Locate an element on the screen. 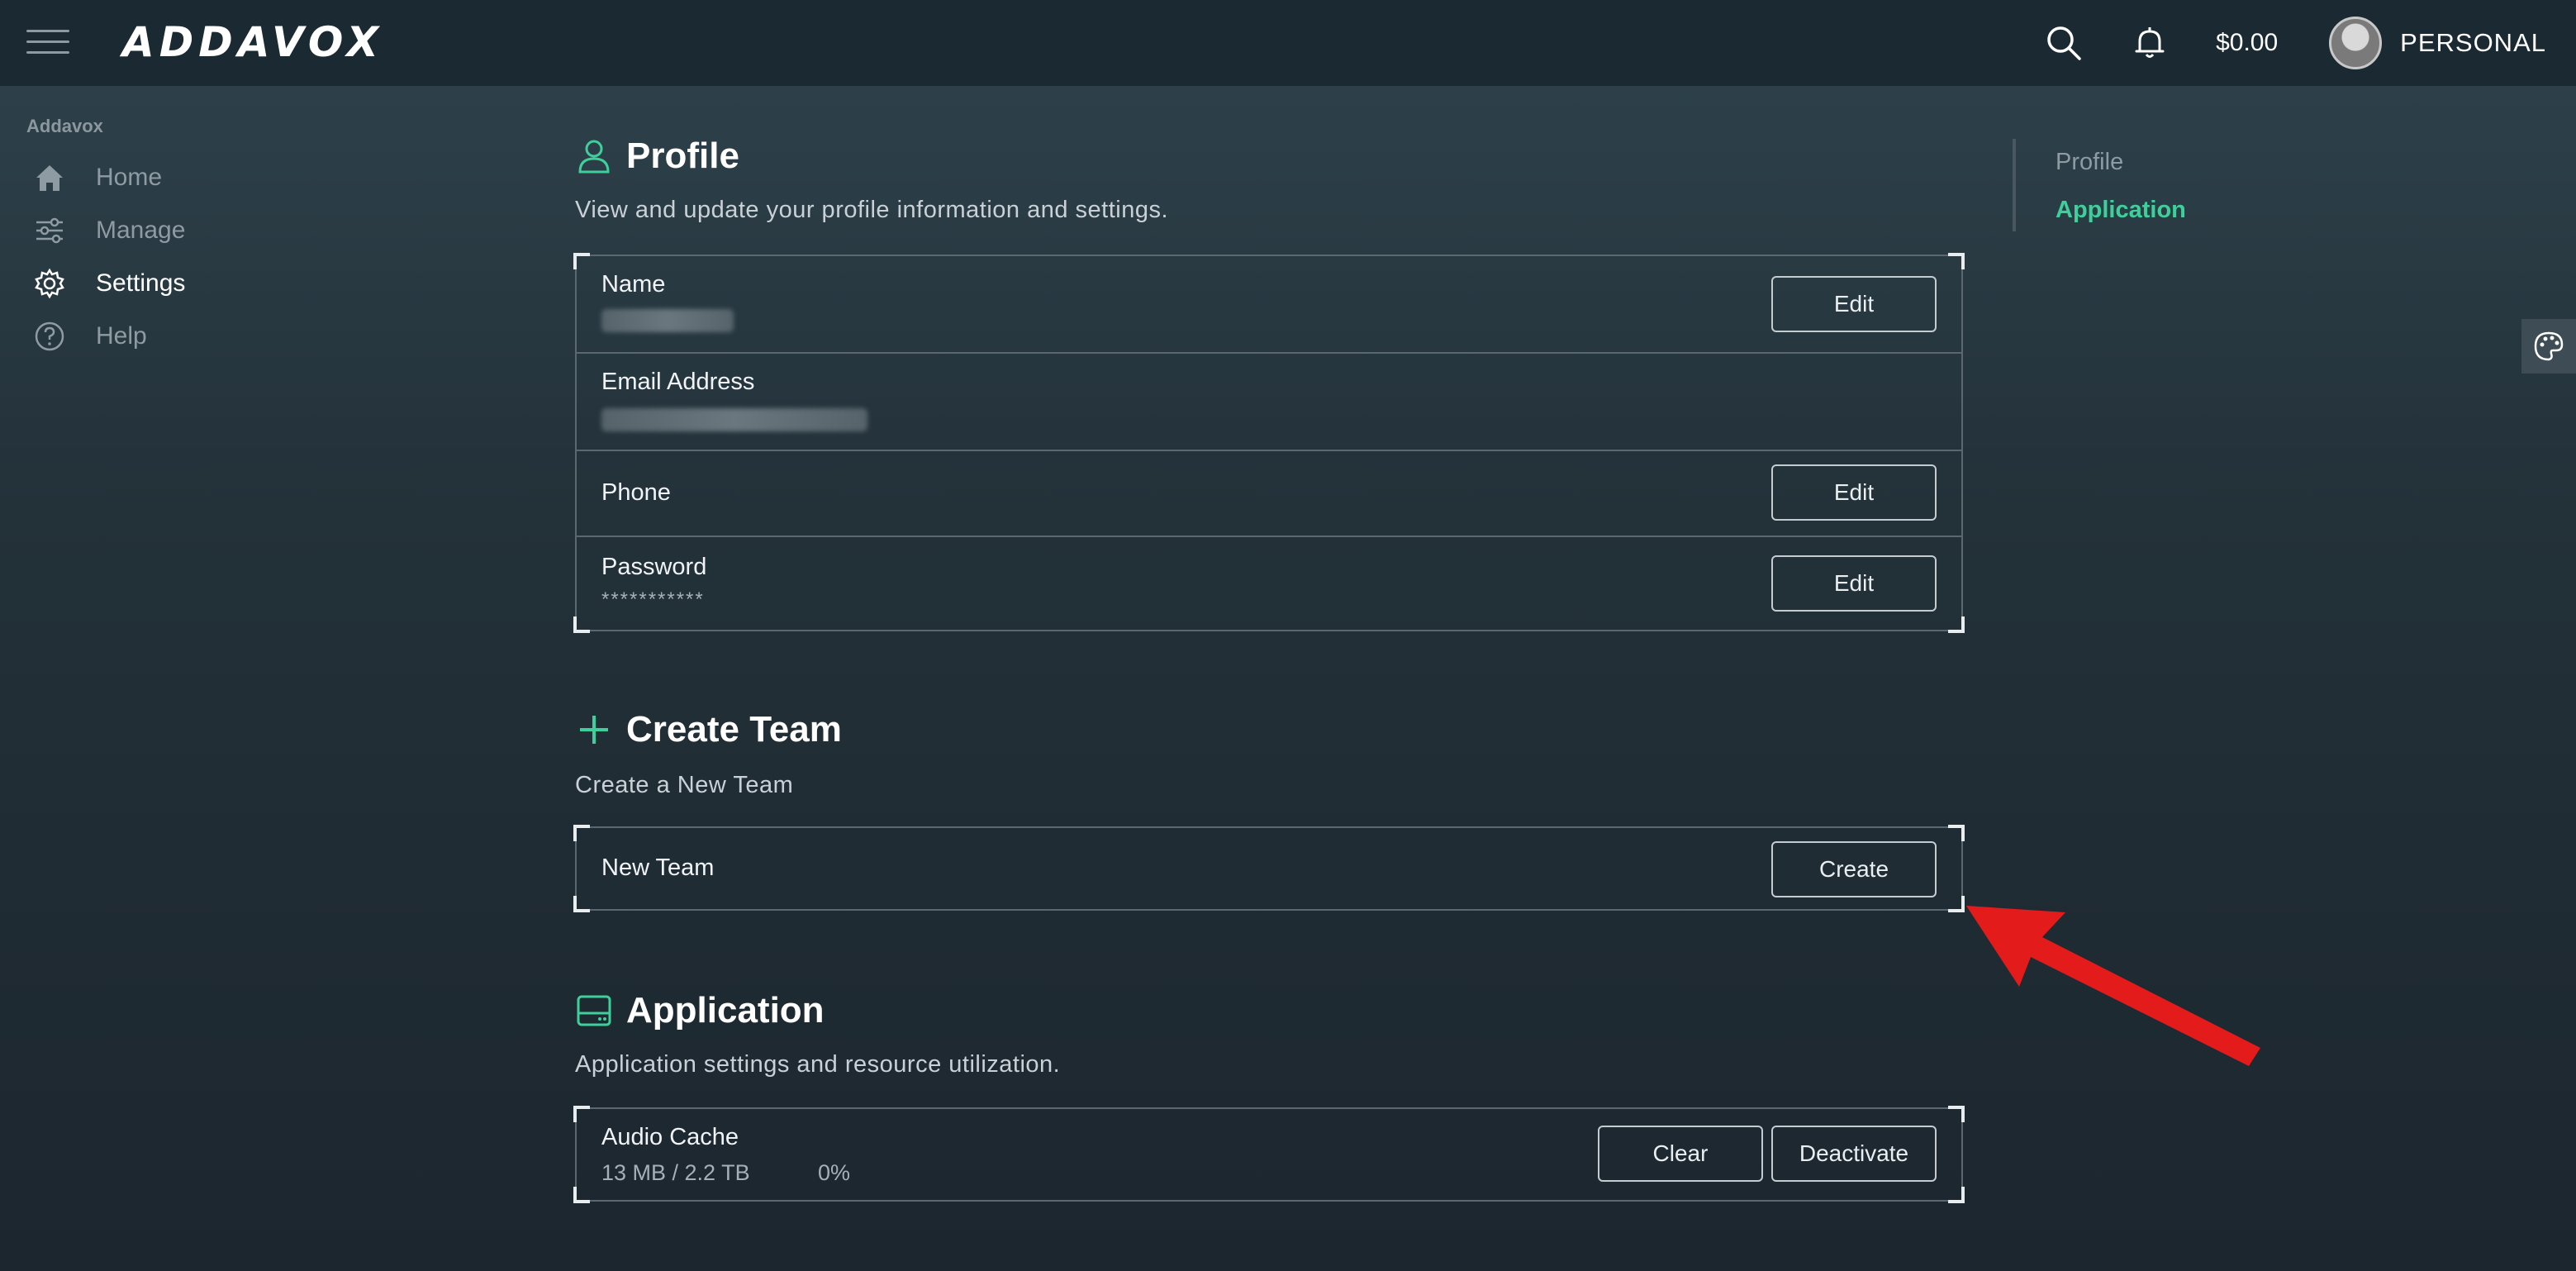  search-icon is located at coordinates (2064, 43).